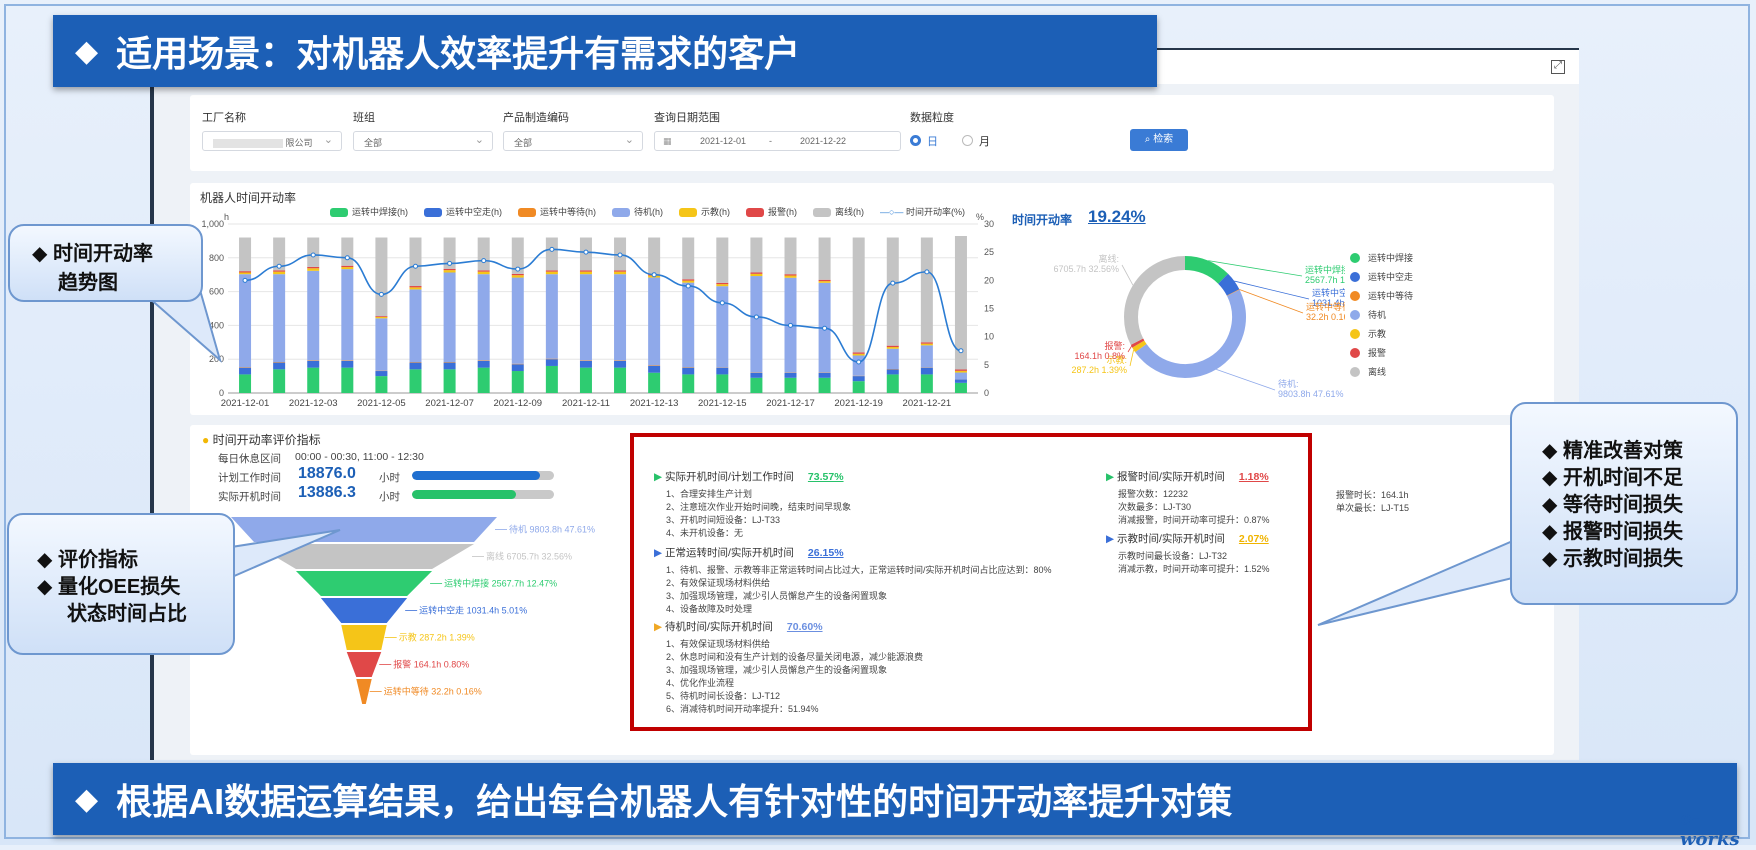 The width and height of the screenshot is (1756, 850). Describe the element at coordinates (777, 141) in the screenshot. I see `date-range-picker: ▦ 2021-12-01 - 2021-12-22` at that location.